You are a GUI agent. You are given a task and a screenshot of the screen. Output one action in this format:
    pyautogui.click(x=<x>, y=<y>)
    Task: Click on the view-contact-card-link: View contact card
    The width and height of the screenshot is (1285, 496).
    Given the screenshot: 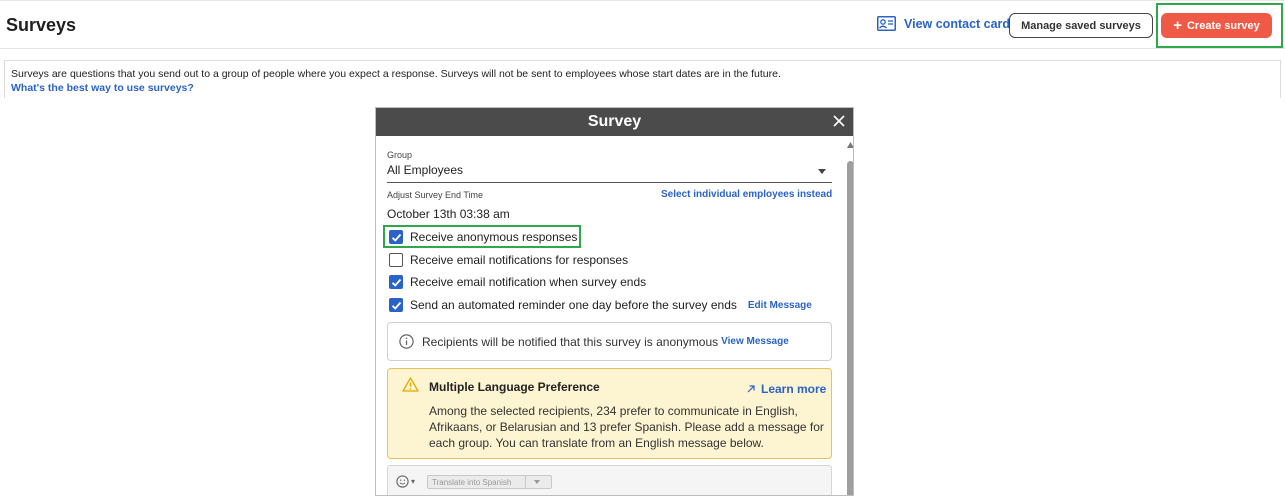 What is the action you would take?
    pyautogui.click(x=943, y=23)
    